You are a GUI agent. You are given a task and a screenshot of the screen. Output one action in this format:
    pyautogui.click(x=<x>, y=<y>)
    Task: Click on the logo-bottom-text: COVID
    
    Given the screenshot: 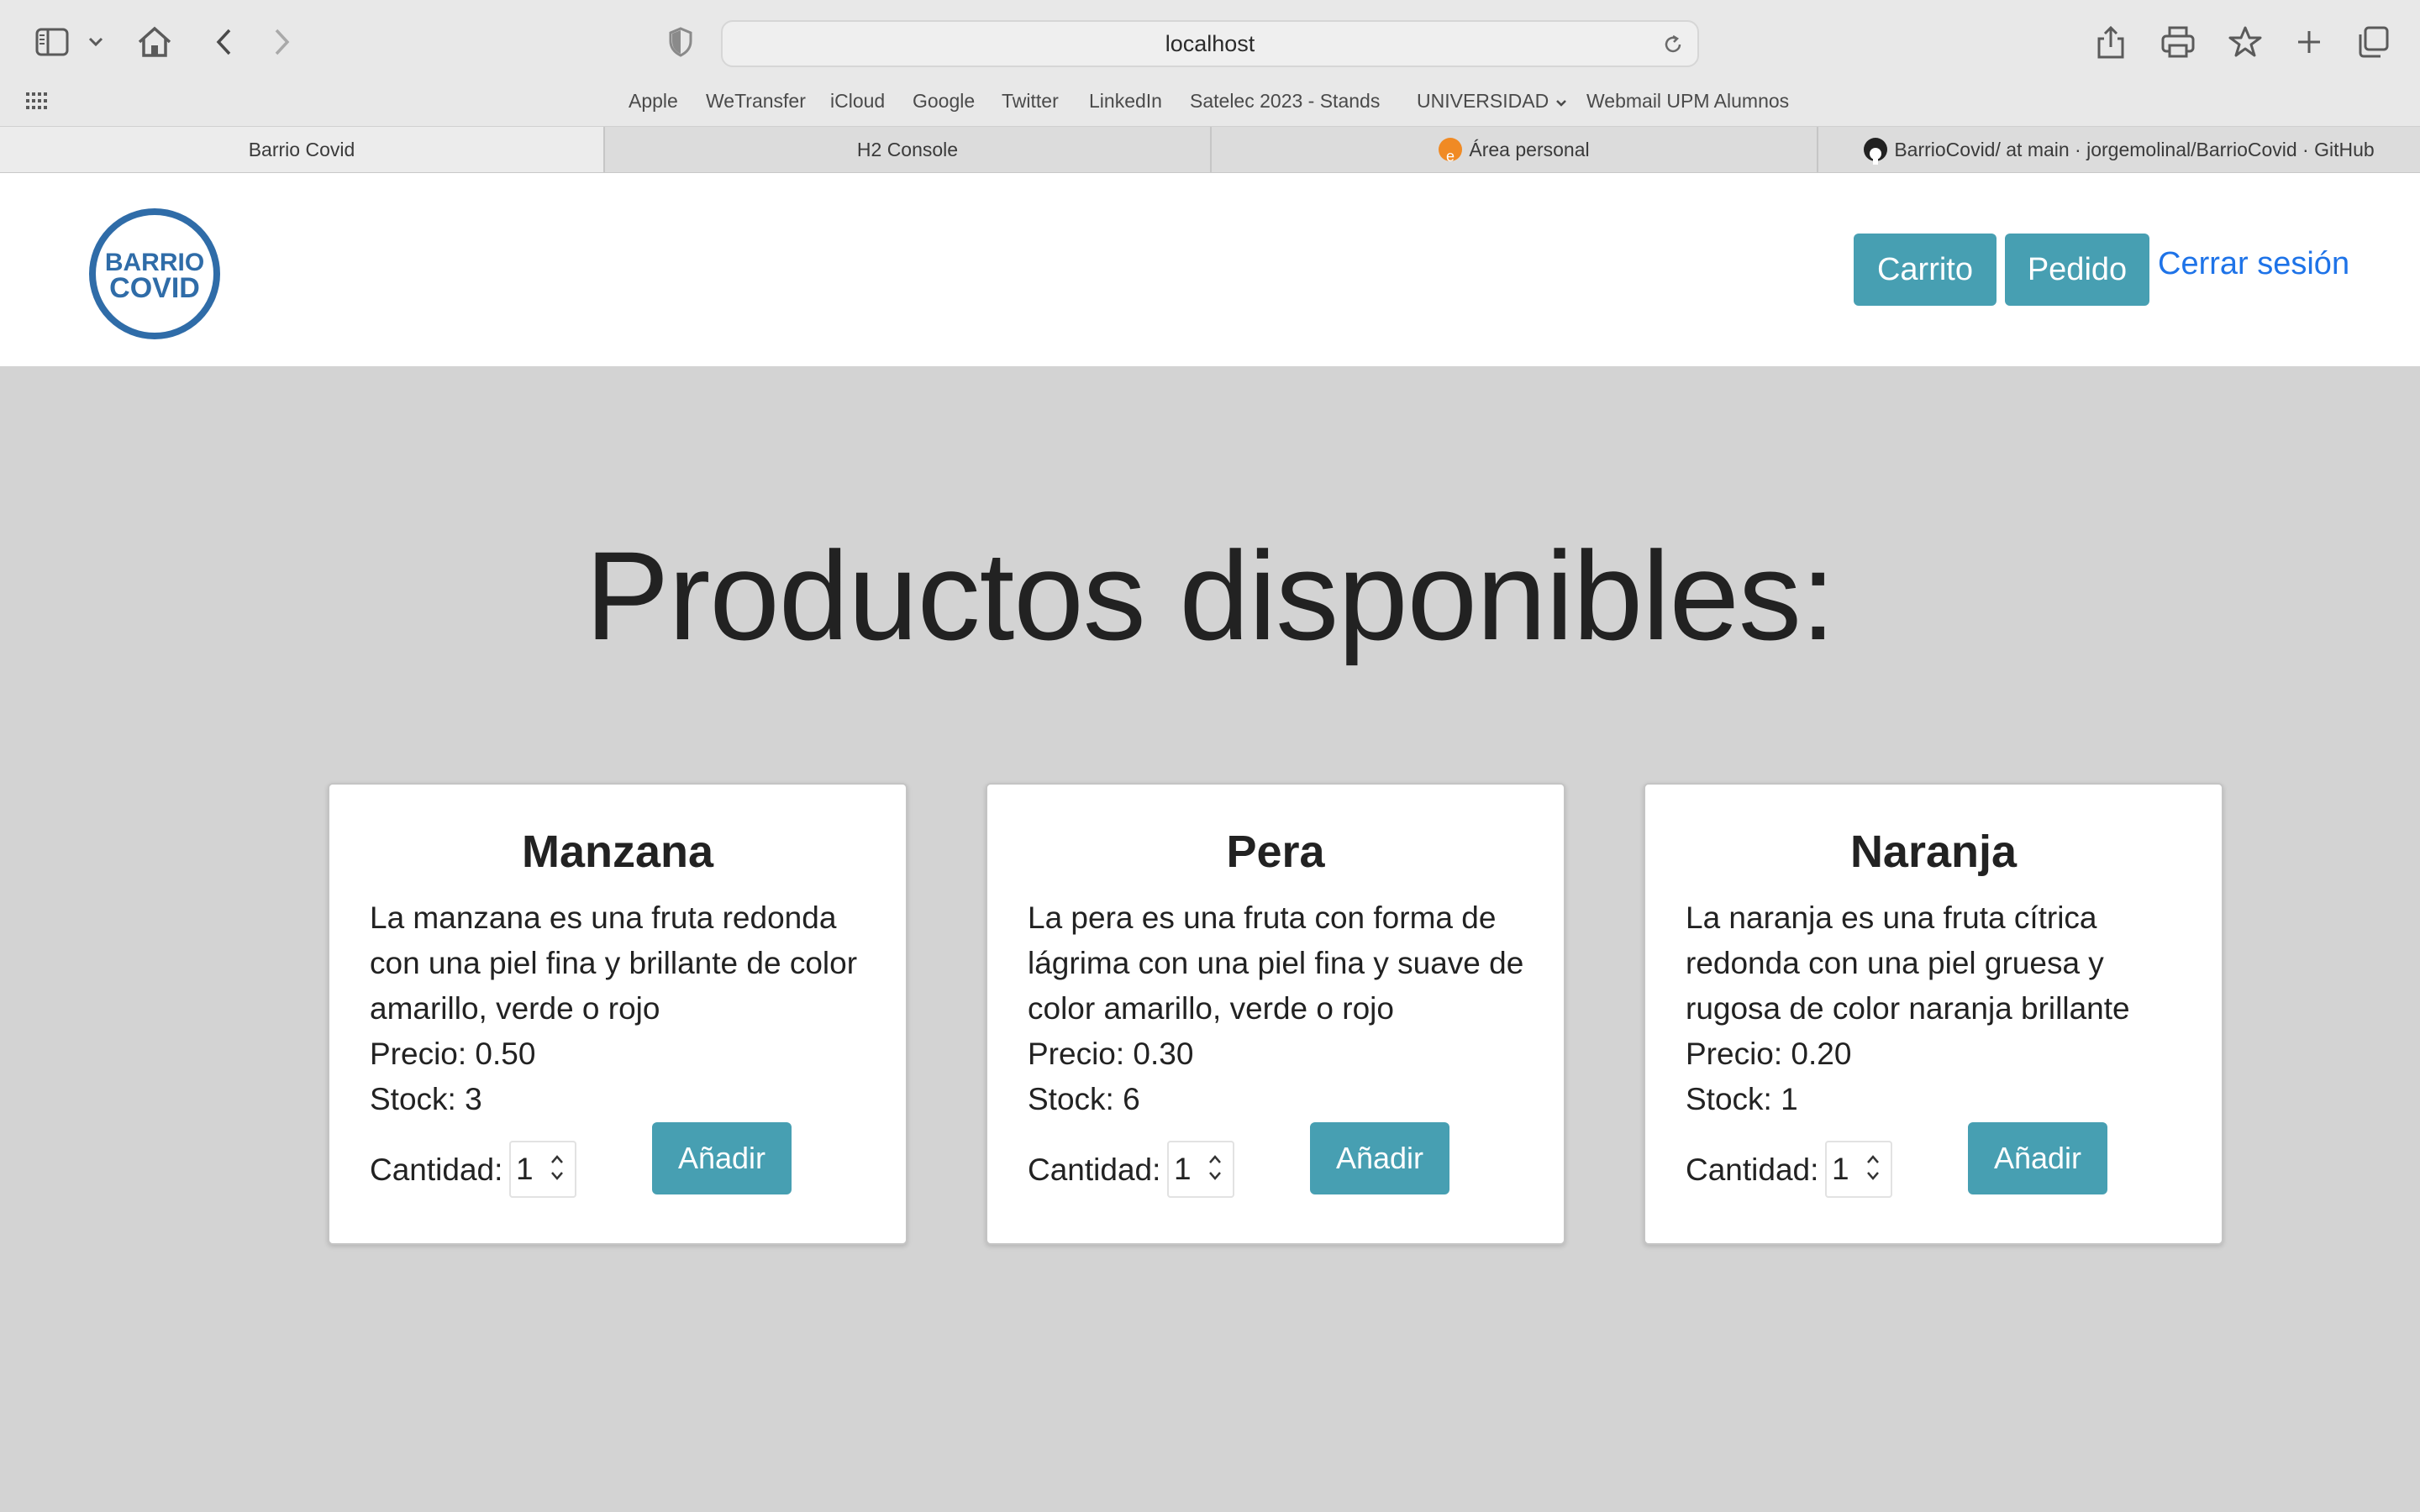 What is the action you would take?
    pyautogui.click(x=154, y=288)
    